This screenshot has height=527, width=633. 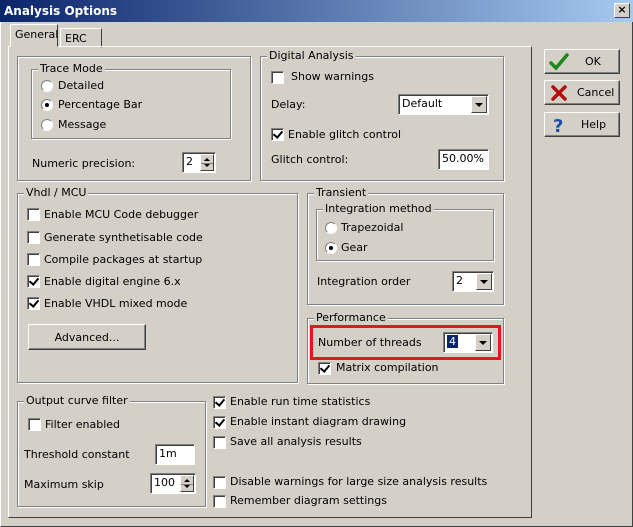 I want to click on ok-label: OK, so click(x=593, y=61).